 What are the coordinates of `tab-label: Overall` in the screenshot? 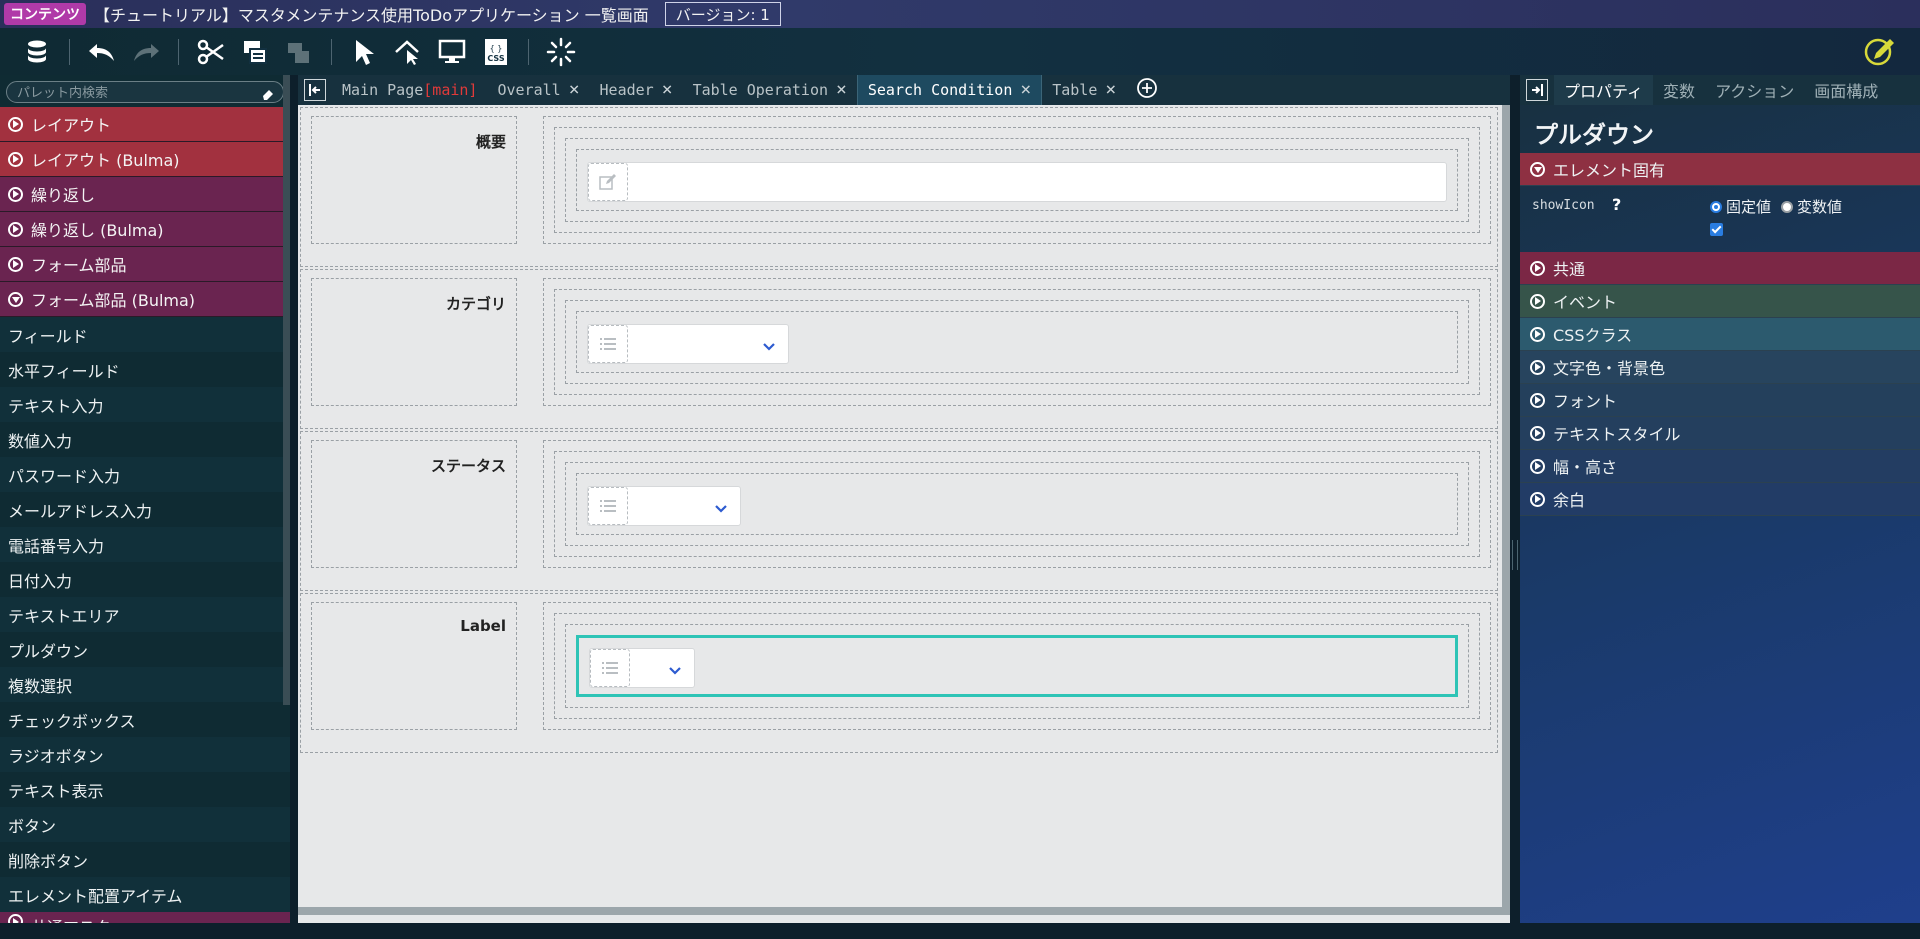 It's located at (529, 90).